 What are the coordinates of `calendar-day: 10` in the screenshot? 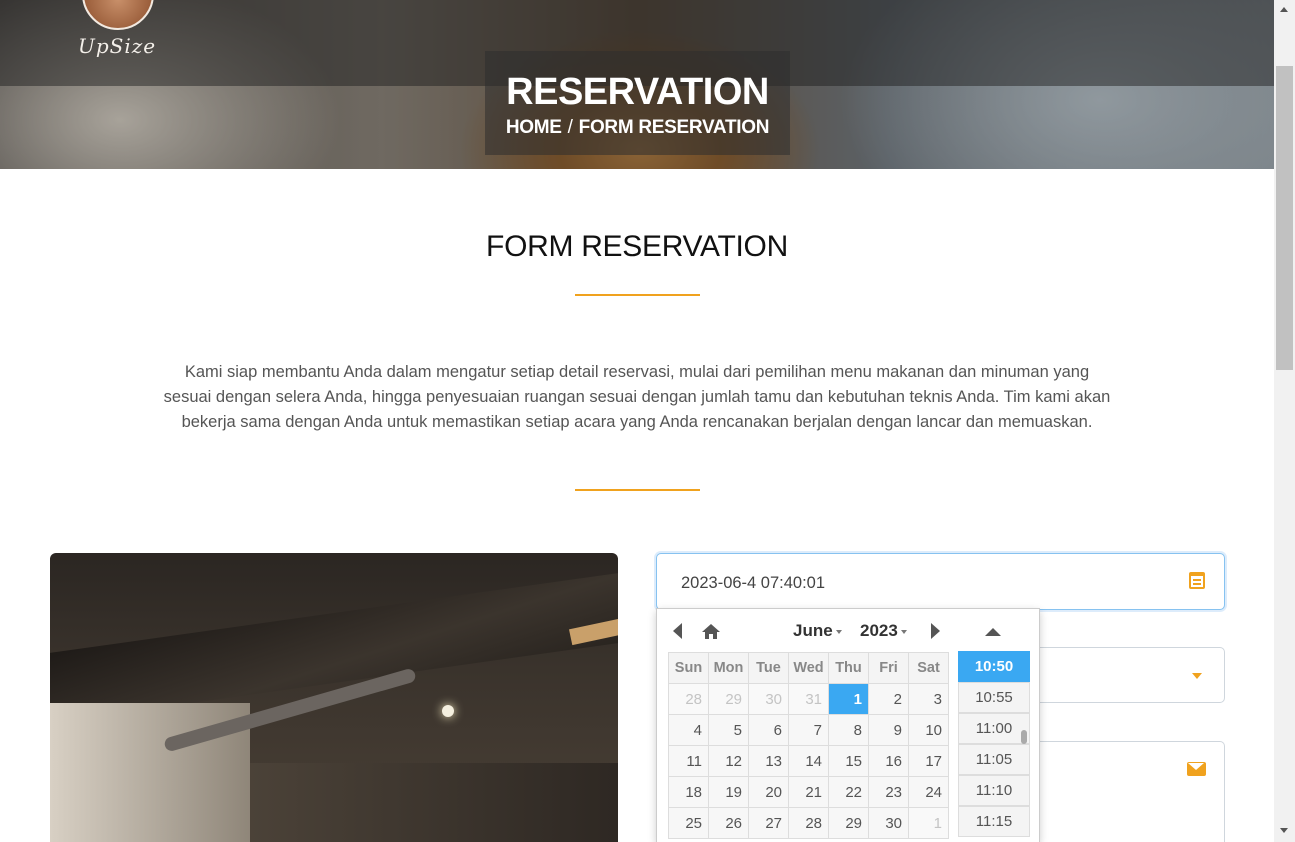 It's located at (928, 730).